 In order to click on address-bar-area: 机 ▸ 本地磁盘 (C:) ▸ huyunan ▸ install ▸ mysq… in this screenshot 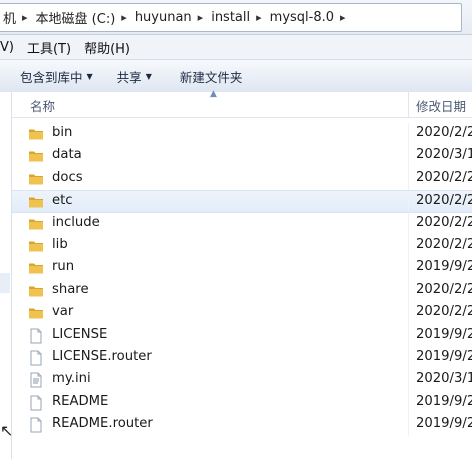, I will do `click(236, 17)`.